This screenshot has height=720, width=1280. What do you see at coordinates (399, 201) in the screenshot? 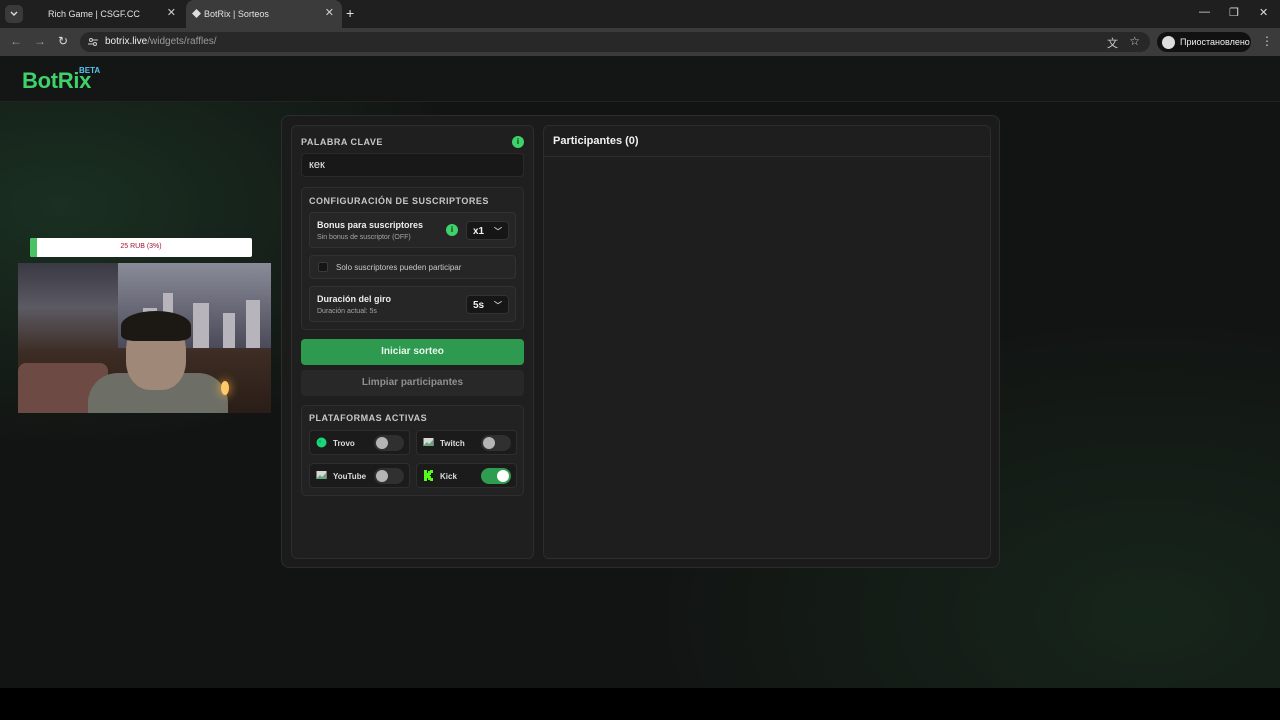
I see `subscriber-config-label: CONFIGURACIÓN DE SUSCRIPTORES` at bounding box center [399, 201].